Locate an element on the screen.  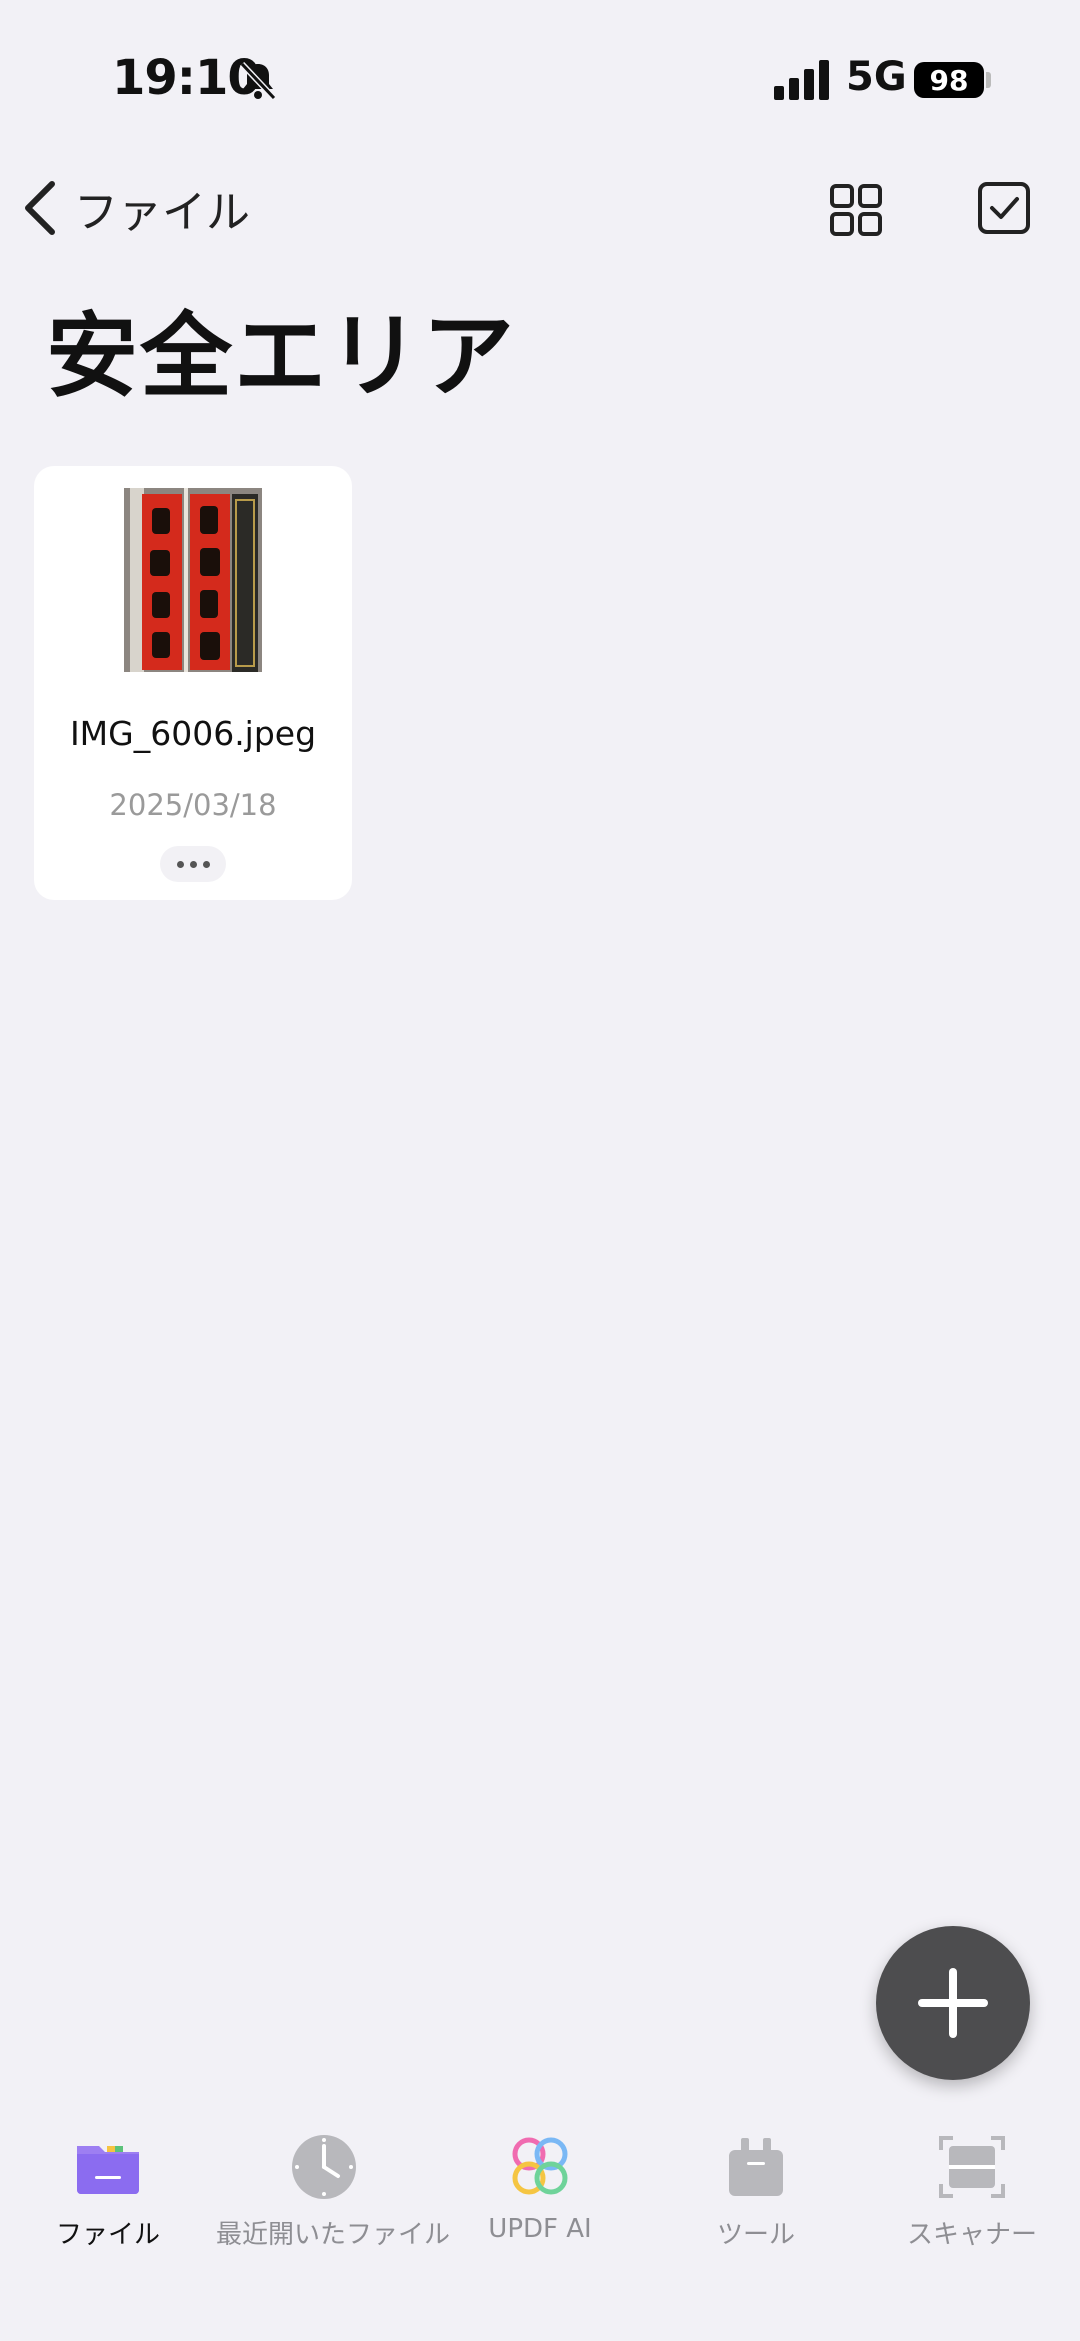
back-button: ファイル is located at coordinates (134, 208).